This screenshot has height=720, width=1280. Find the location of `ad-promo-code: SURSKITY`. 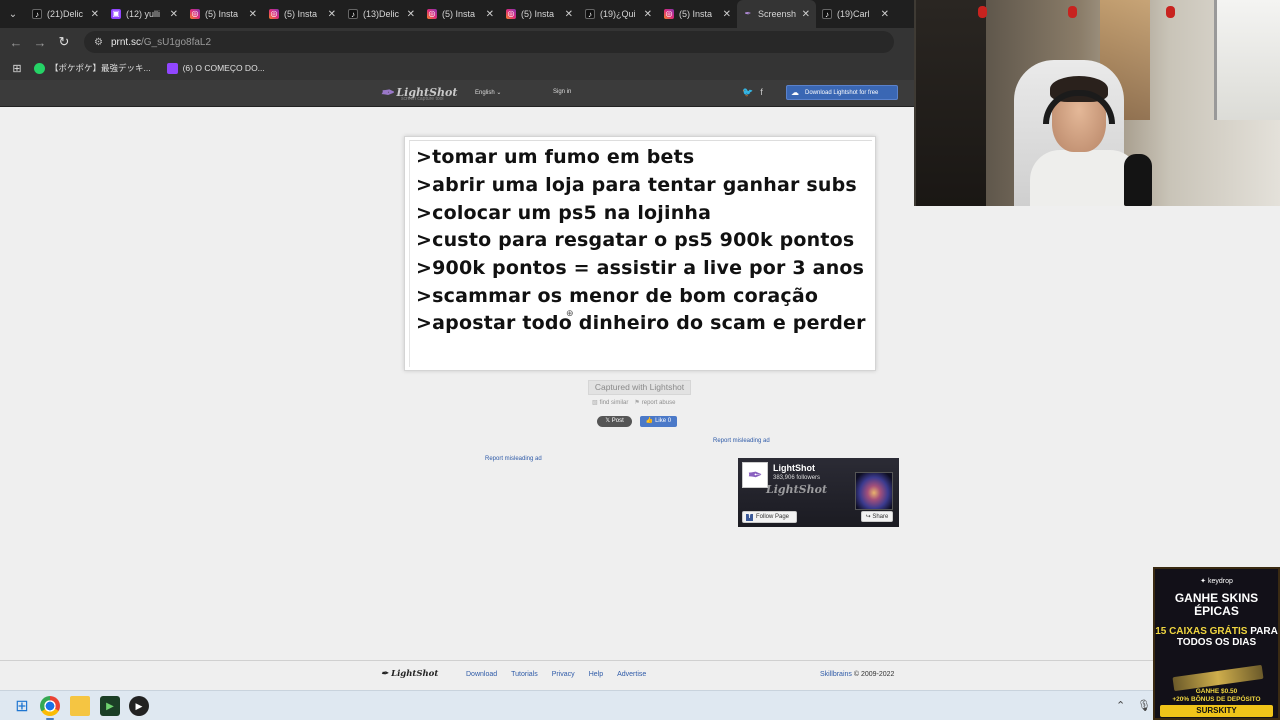

ad-promo-code: SURSKITY is located at coordinates (1216, 711).